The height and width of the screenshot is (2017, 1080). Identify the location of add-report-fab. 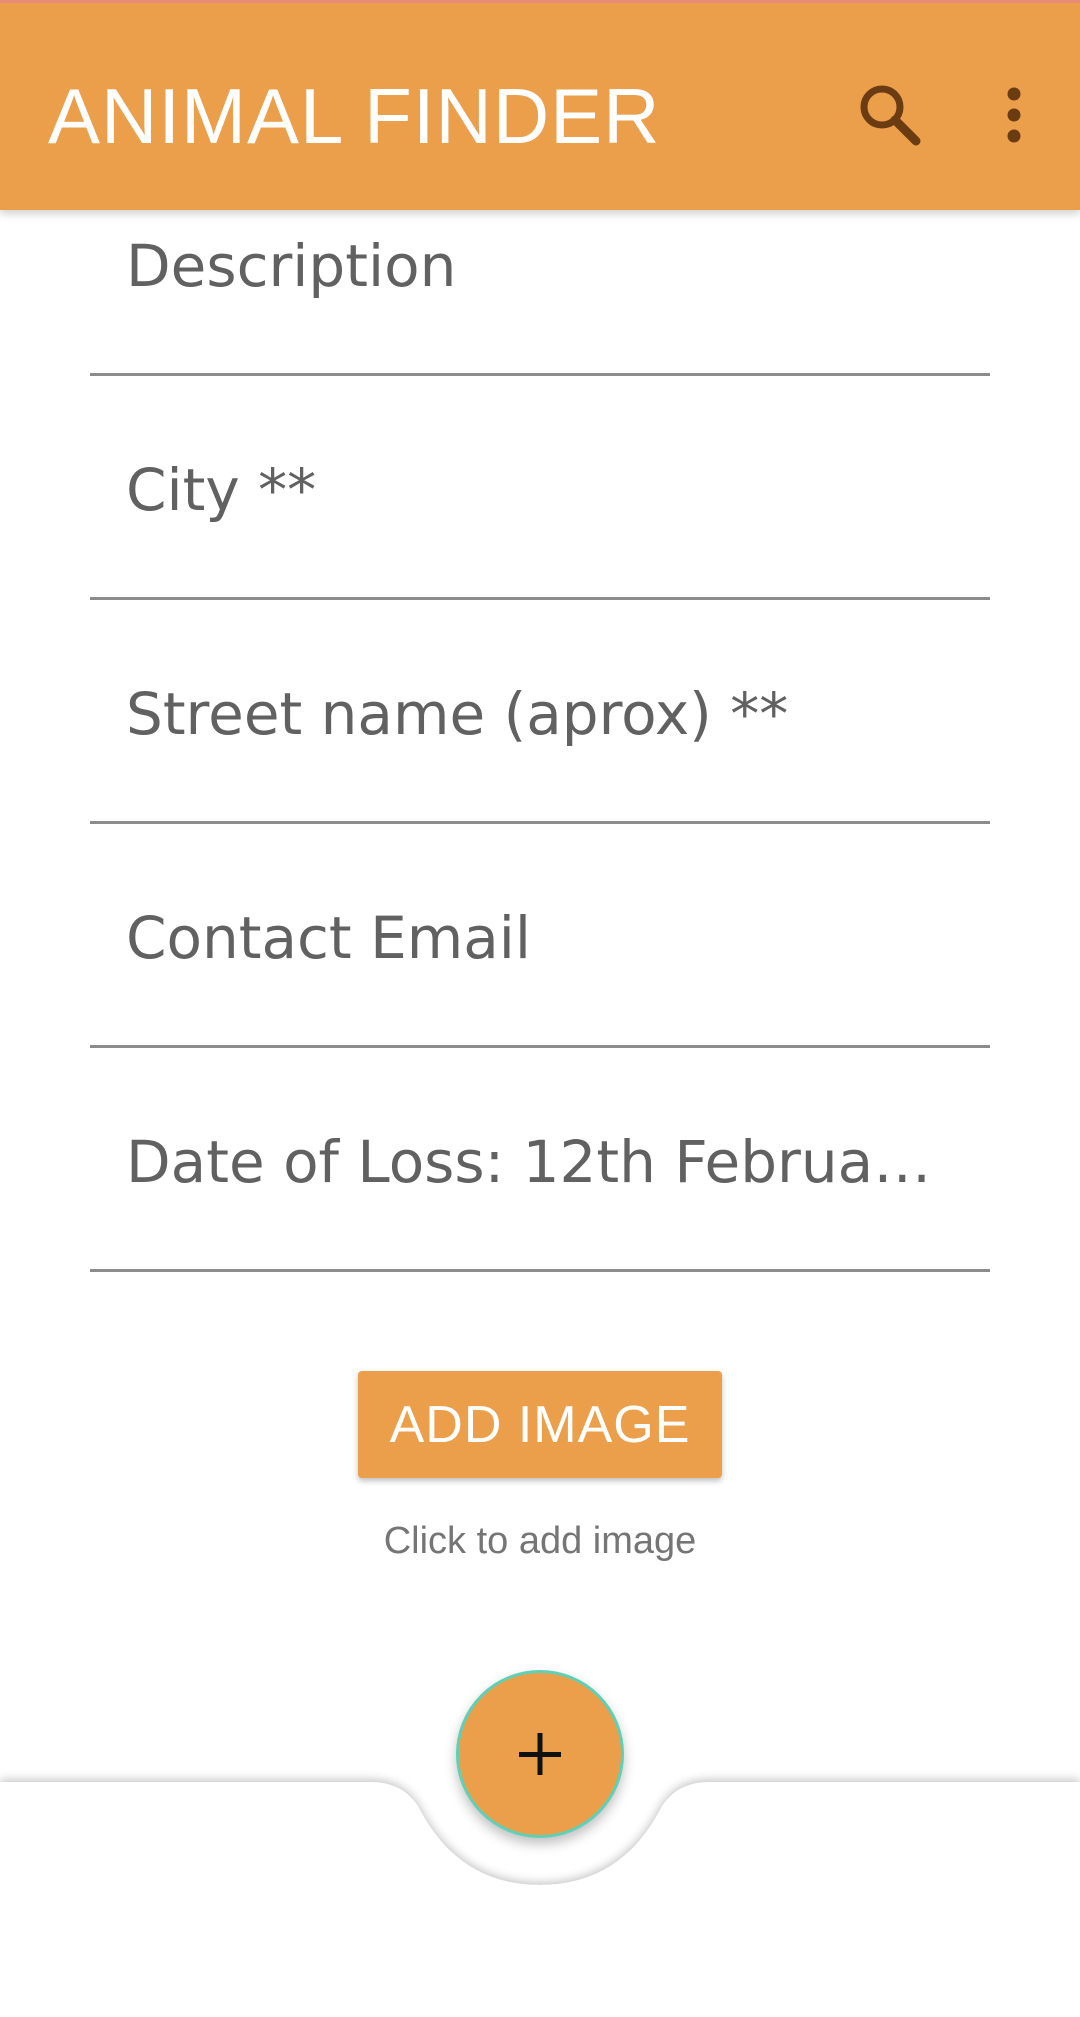
(540, 1754).